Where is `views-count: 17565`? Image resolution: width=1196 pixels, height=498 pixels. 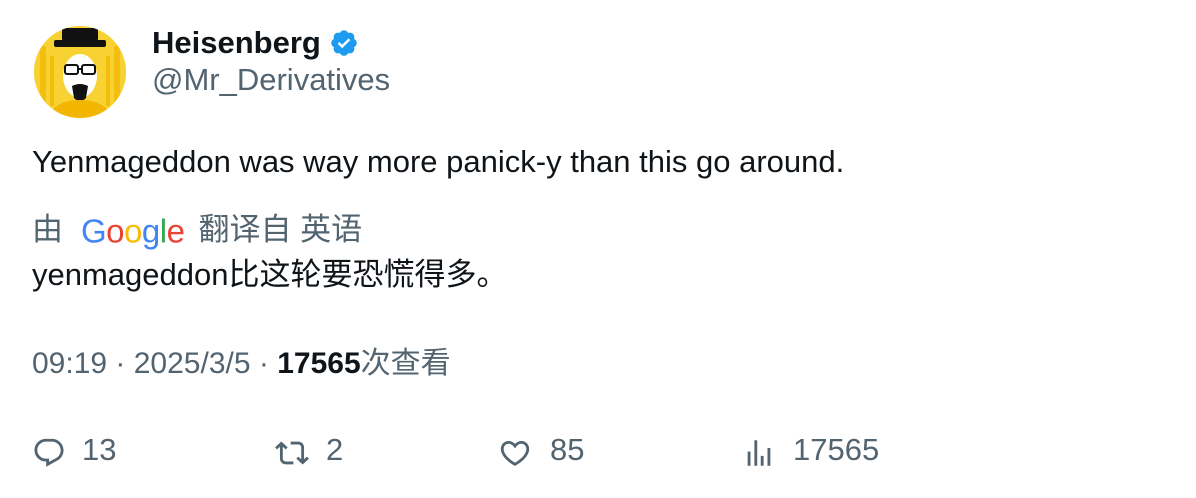 views-count: 17565 is located at coordinates (319, 363).